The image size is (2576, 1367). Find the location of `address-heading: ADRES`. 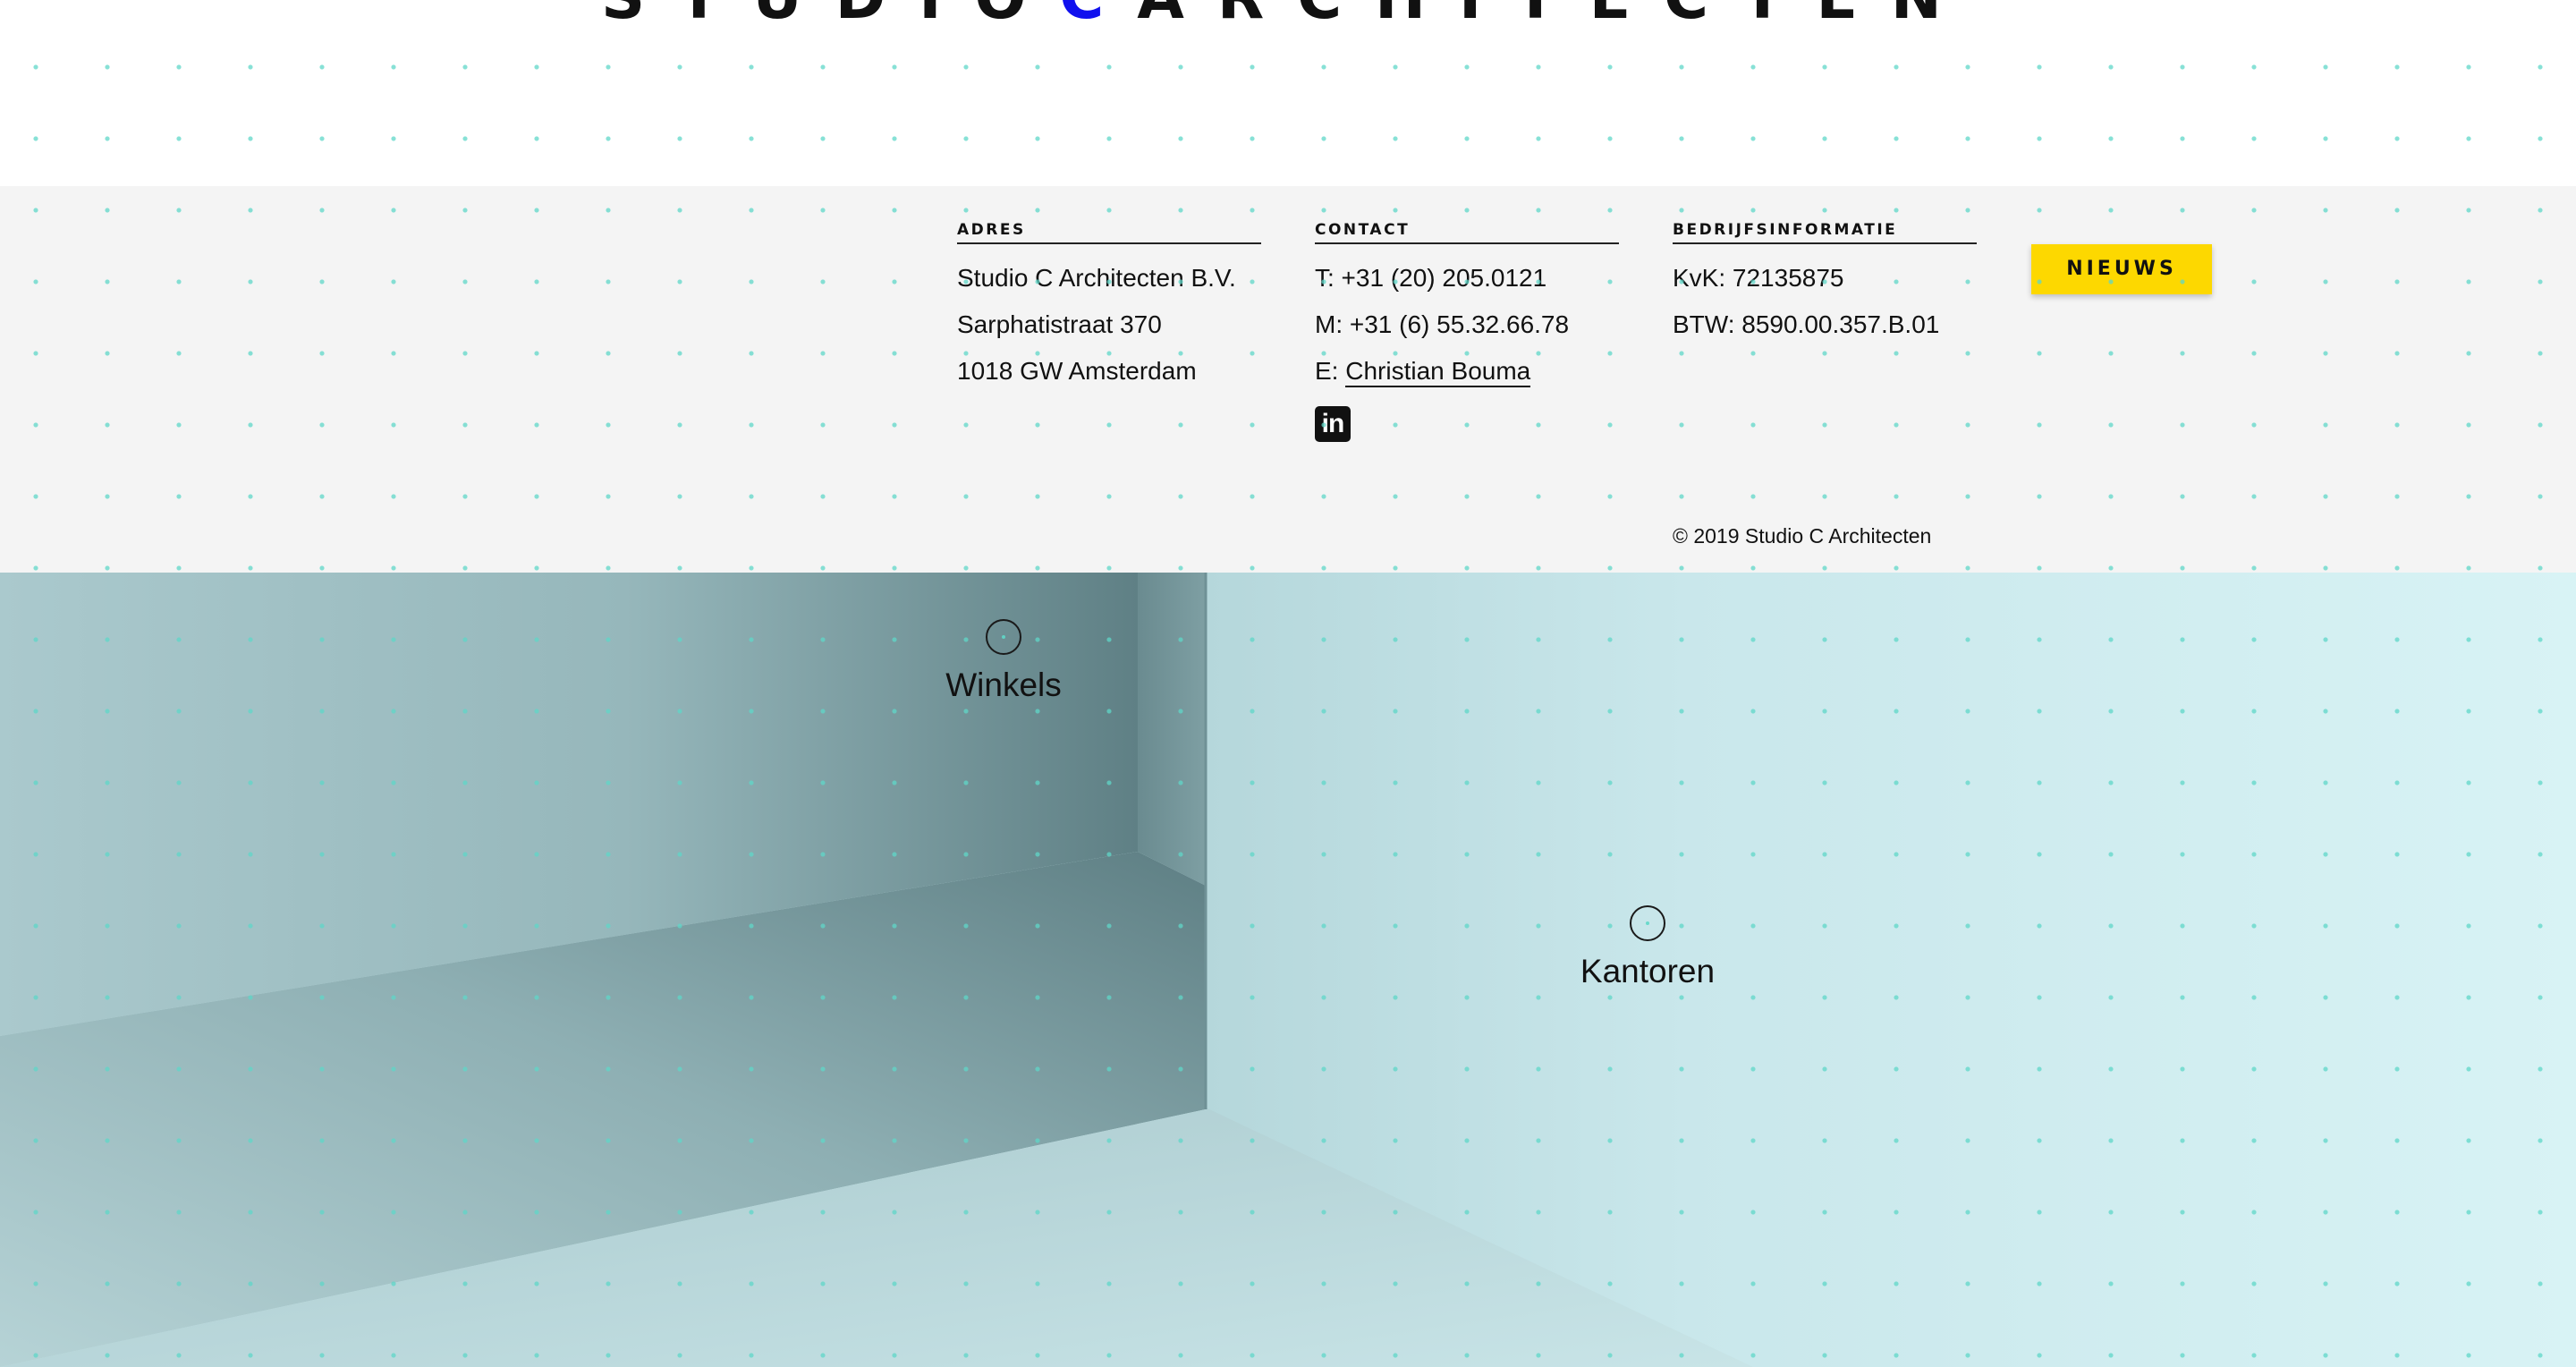

address-heading: ADRES is located at coordinates (1109, 231).